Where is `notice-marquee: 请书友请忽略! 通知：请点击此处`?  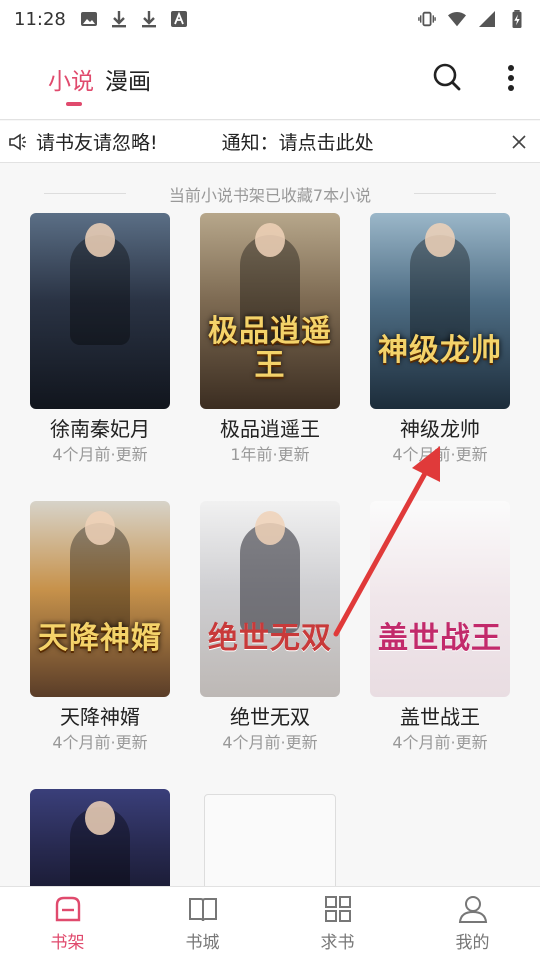 notice-marquee: 请书友请忽略! 通知：请点击此处 is located at coordinates (267, 141).